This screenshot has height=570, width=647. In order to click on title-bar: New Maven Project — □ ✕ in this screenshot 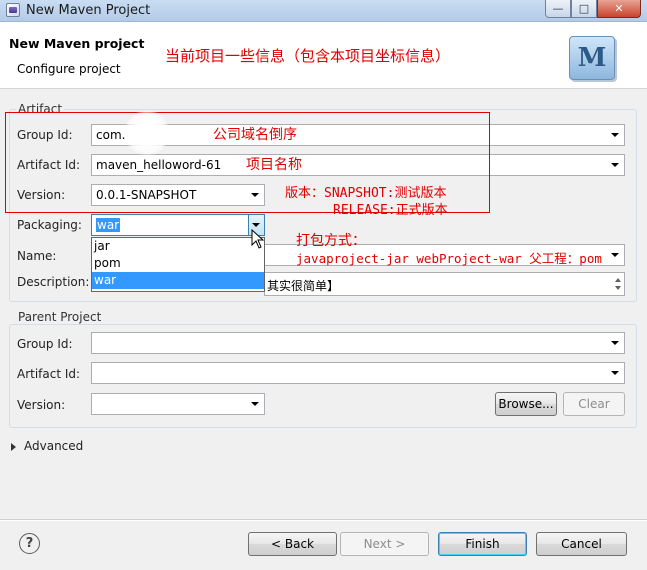, I will do `click(323, 11)`.